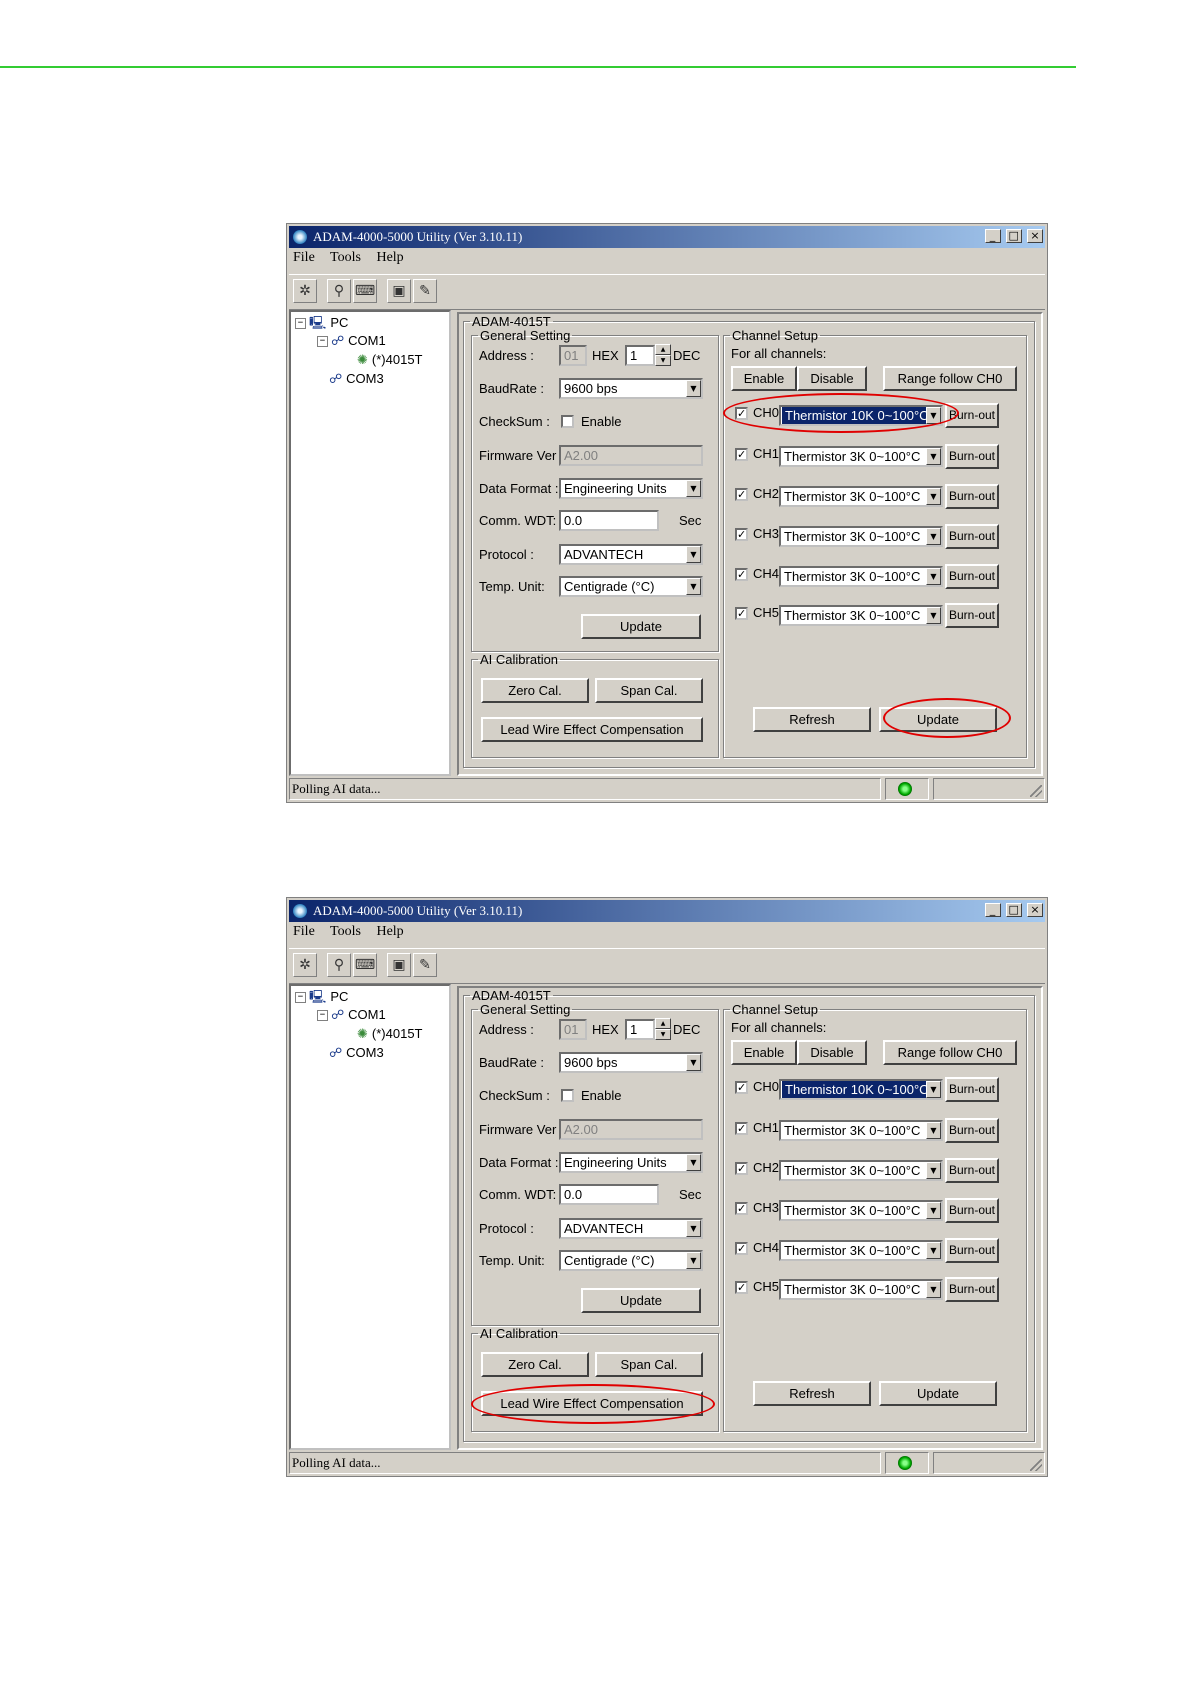 Image resolution: width=1190 pixels, height=1684 pixels. I want to click on address-dec-field: 1, so click(640, 355).